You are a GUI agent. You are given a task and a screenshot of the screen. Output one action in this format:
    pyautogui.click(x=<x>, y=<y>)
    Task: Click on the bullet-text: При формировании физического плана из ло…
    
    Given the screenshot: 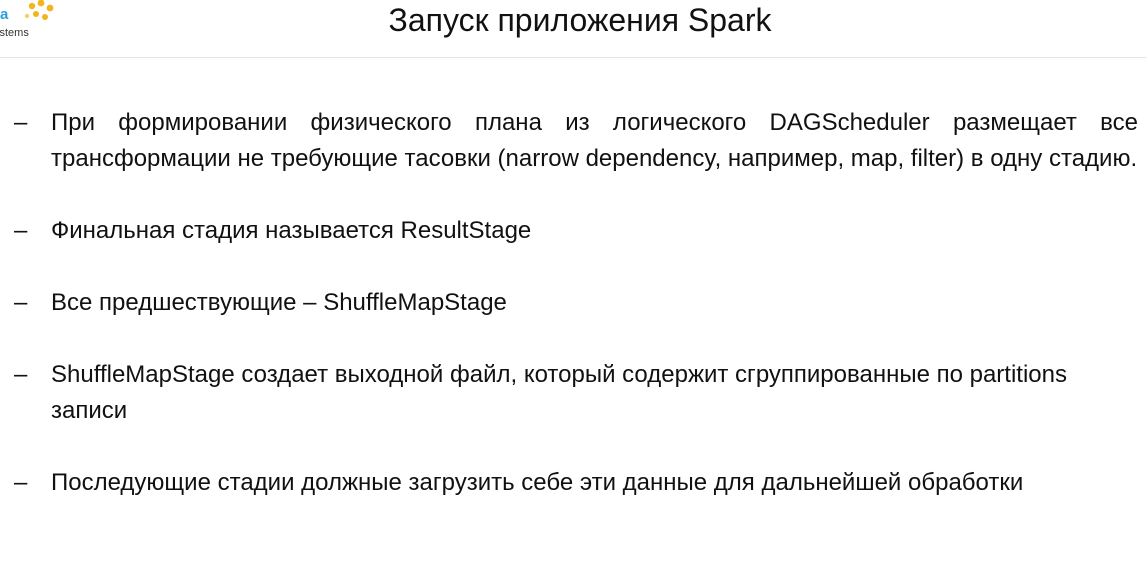 What is the action you would take?
    pyautogui.click(x=594, y=140)
    